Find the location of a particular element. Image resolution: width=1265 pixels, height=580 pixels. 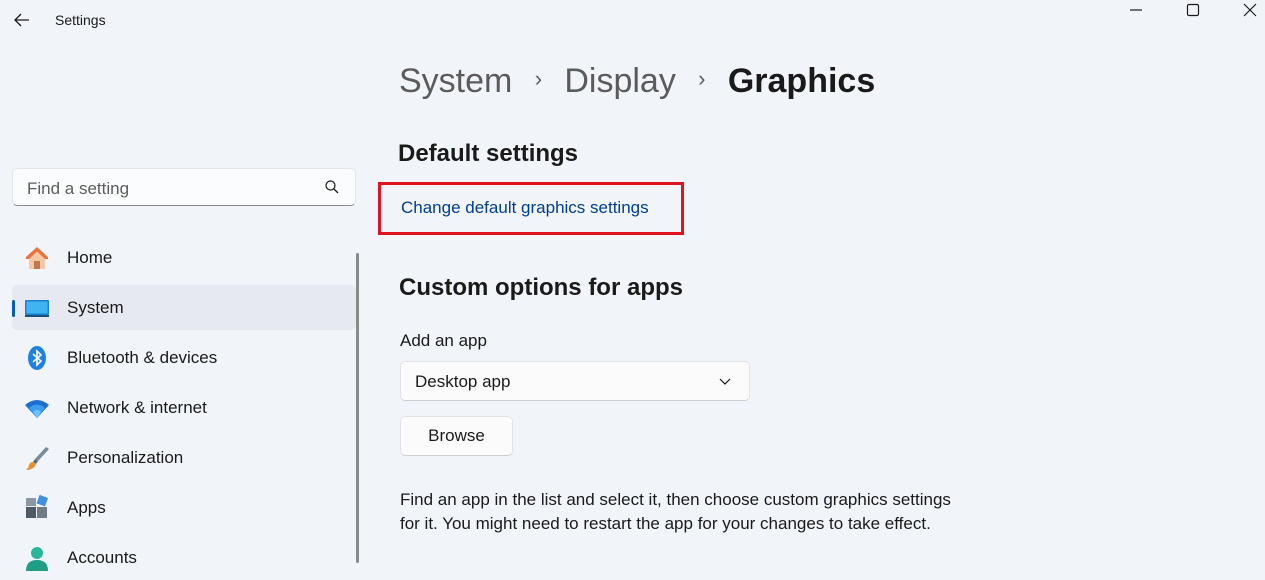

app-type-dropdown: Desktop app is located at coordinates (575, 381).